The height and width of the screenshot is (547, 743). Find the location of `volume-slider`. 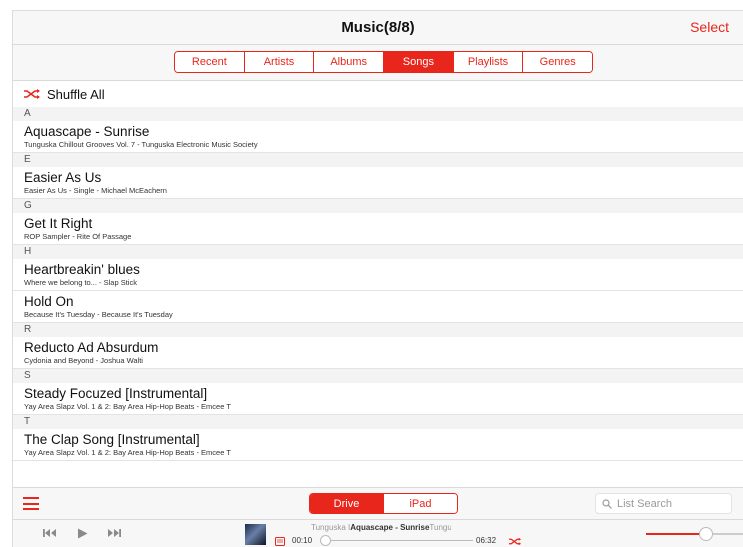

volume-slider is located at coordinates (694, 534).